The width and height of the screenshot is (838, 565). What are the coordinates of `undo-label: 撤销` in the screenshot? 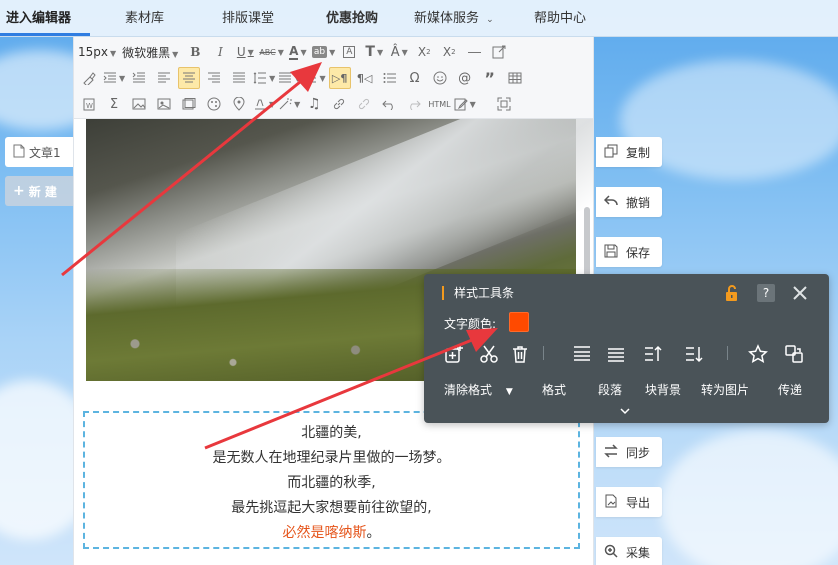 It's located at (638, 202).